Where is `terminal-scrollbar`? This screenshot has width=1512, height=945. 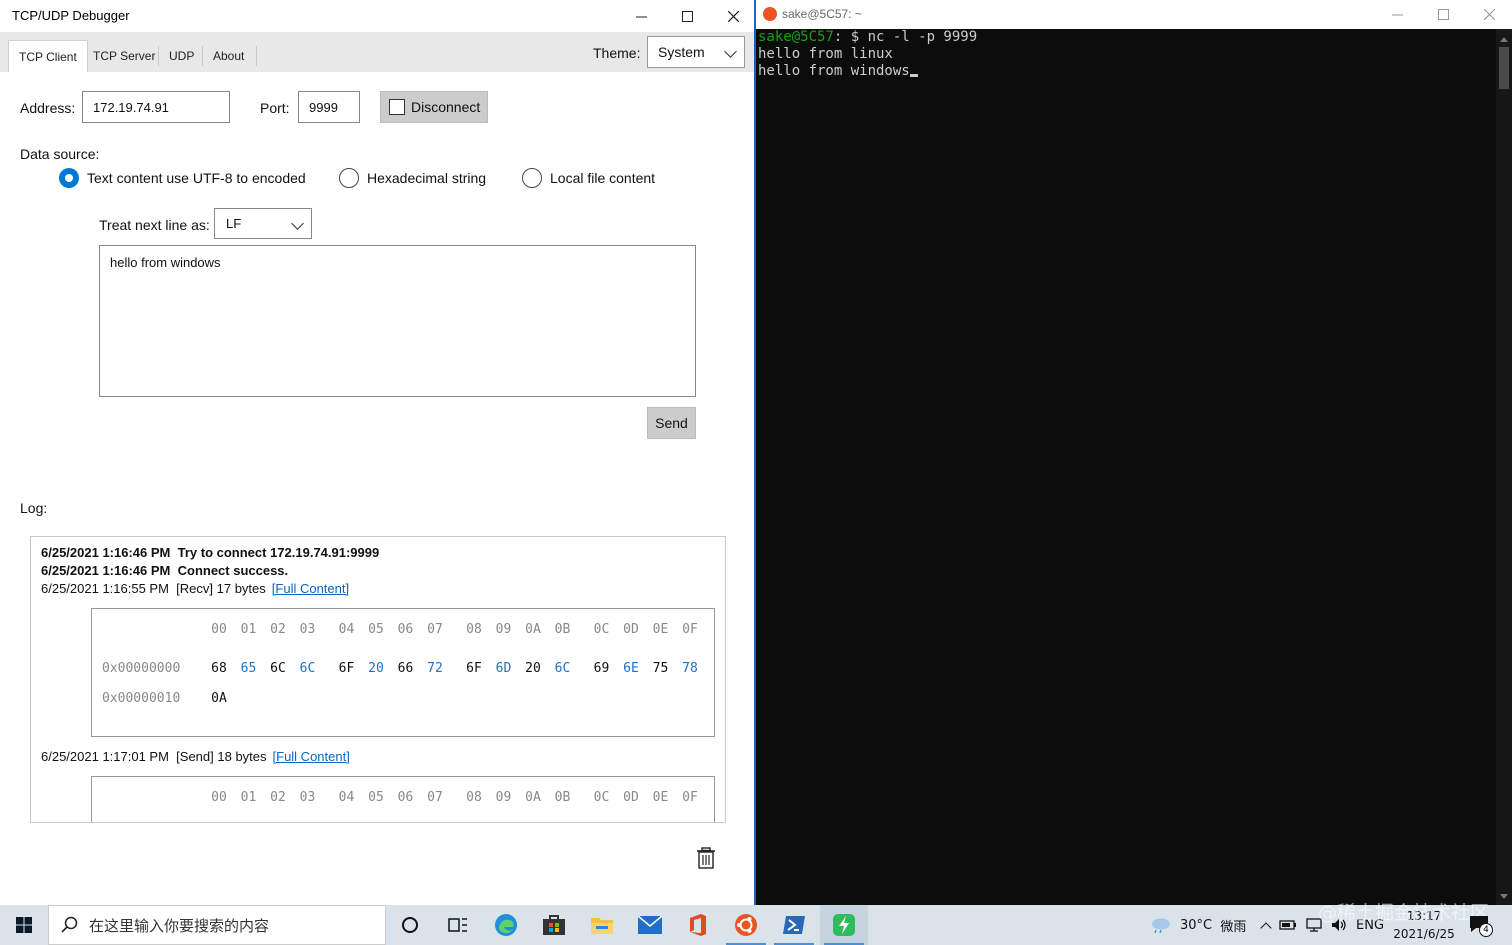 terminal-scrollbar is located at coordinates (1504, 467).